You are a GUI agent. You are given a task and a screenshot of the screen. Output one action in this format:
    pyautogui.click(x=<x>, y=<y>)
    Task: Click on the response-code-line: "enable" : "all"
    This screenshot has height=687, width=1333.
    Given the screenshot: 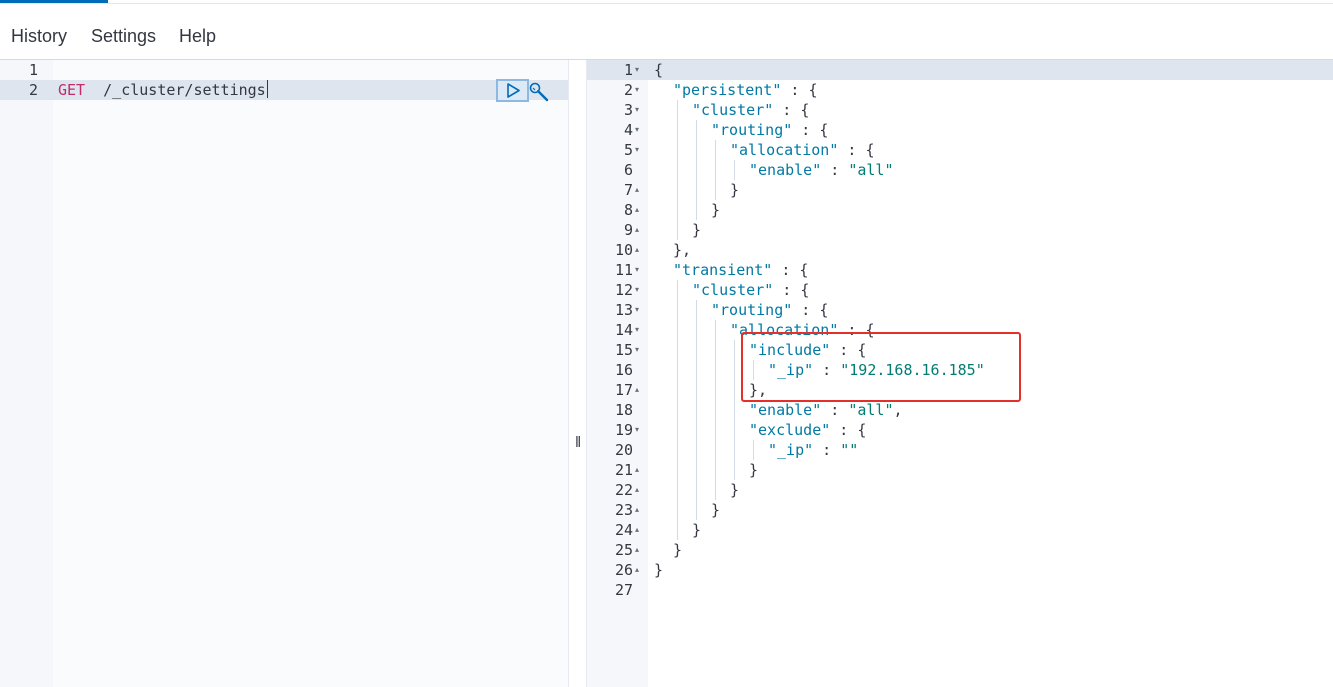 What is the action you would take?
    pyautogui.click(x=821, y=170)
    